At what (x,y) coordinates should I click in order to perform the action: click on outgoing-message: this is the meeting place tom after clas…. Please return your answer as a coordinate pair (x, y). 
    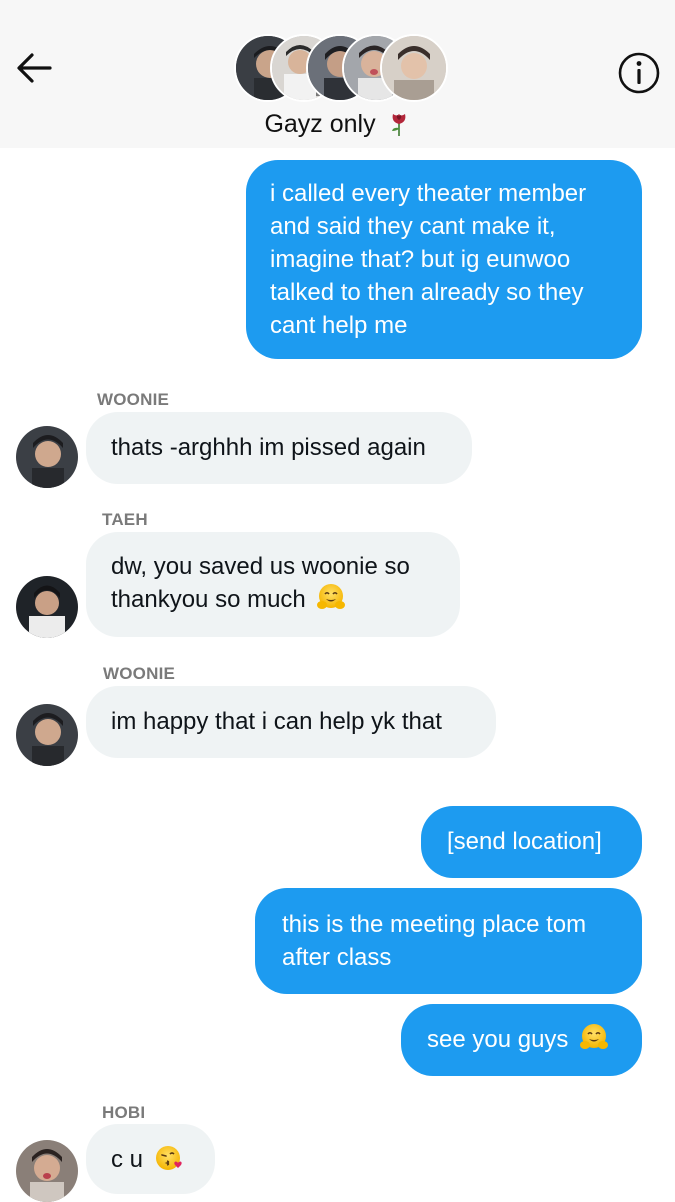
    Looking at the image, I should click on (448, 941).